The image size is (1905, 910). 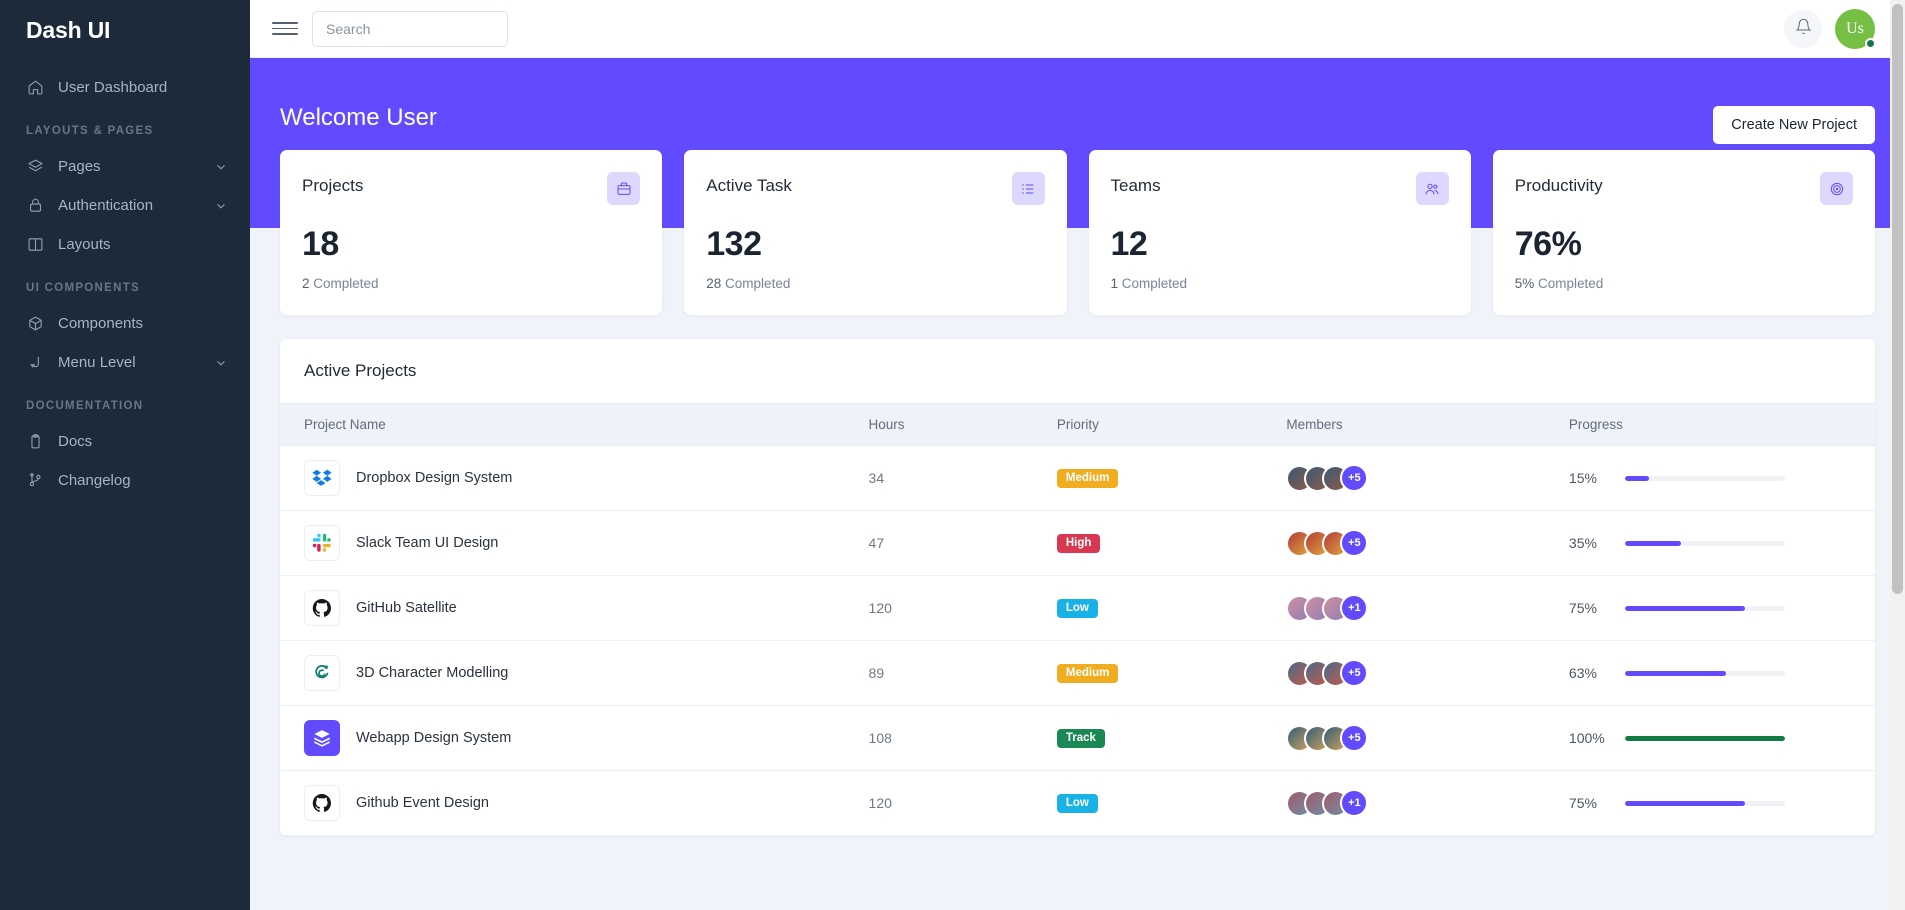 I want to click on member-avatar-group: +1, so click(x=1422, y=608).